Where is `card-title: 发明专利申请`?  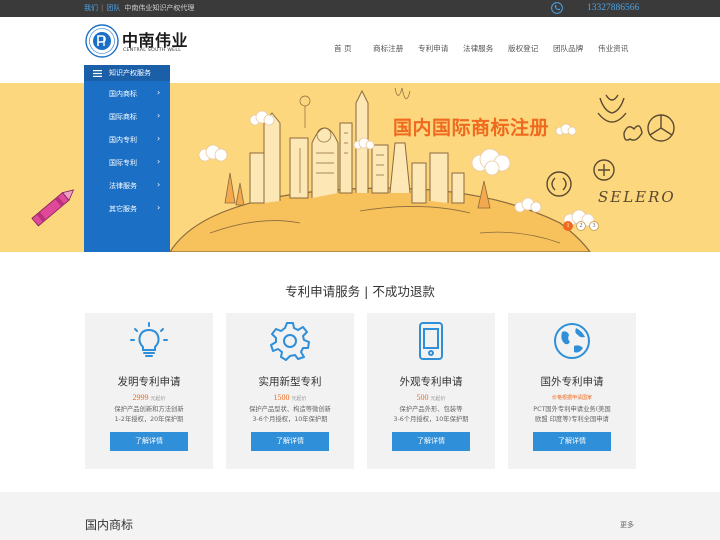
card-title: 发明专利申请 is located at coordinates (149, 382).